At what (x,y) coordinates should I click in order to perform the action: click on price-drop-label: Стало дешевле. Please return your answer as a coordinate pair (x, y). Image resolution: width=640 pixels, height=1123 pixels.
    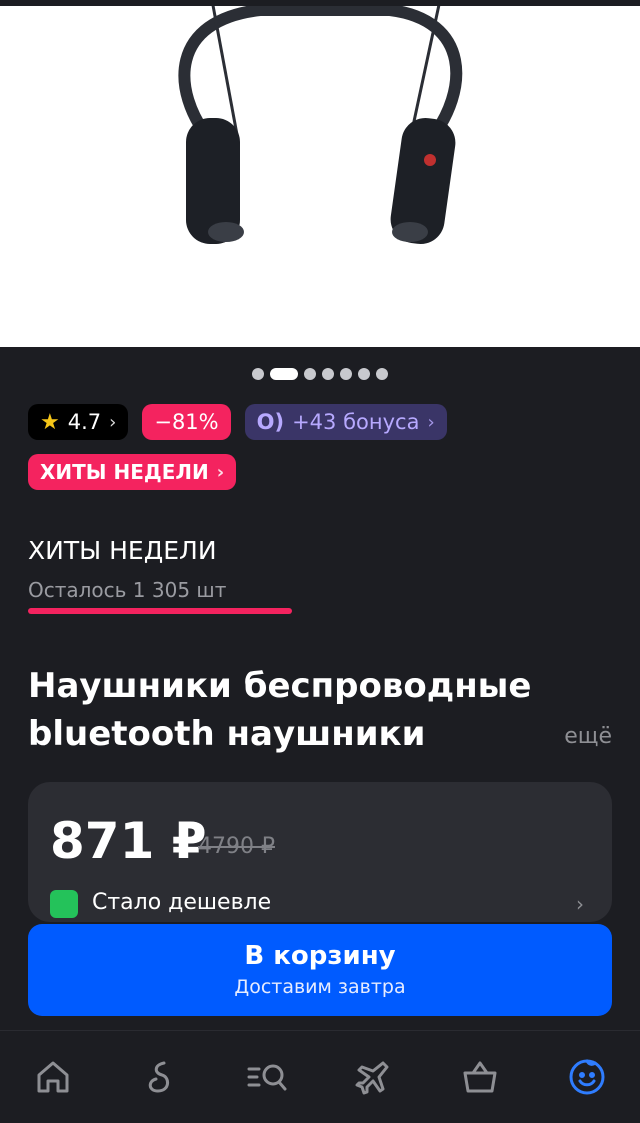
    Looking at the image, I should click on (182, 902).